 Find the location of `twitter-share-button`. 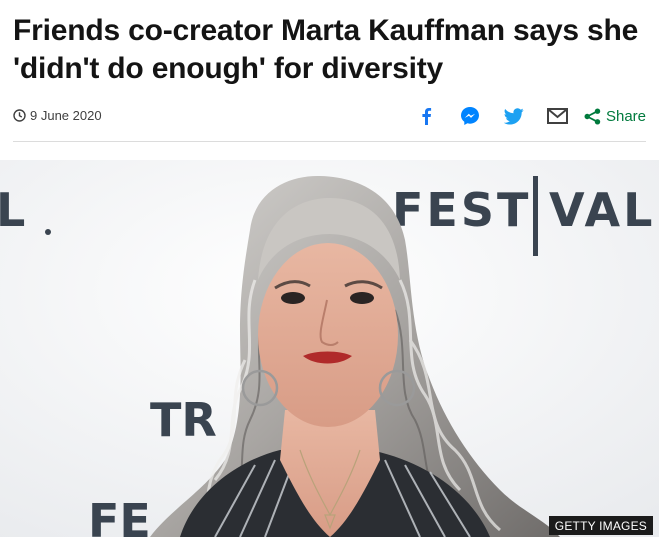

twitter-share-button is located at coordinates (514, 116).